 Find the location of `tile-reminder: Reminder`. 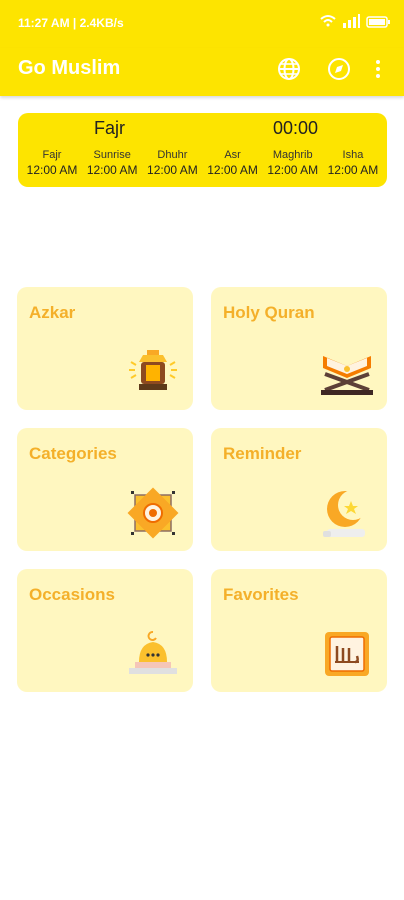

tile-reminder: Reminder is located at coordinates (299, 489).